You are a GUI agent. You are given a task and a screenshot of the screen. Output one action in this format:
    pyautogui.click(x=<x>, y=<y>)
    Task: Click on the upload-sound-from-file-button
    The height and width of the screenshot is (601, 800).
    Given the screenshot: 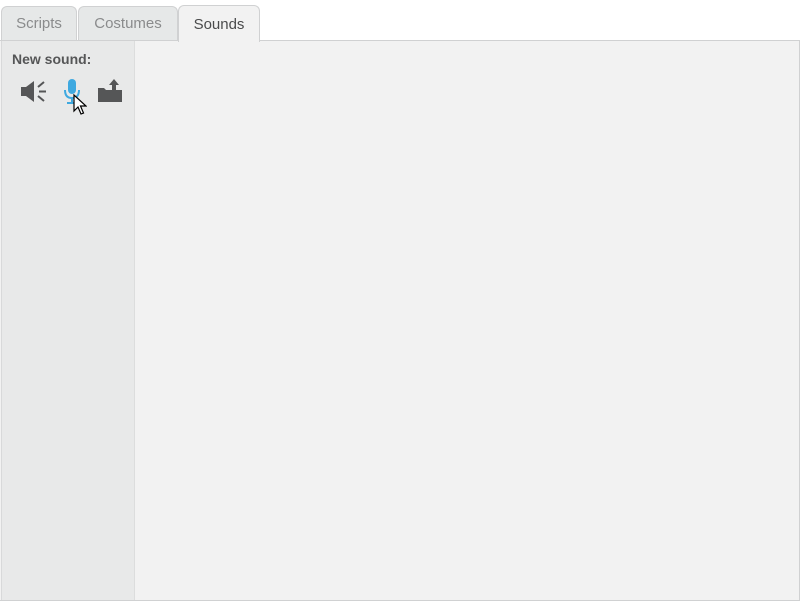 What is the action you would take?
    pyautogui.click(x=110, y=91)
    